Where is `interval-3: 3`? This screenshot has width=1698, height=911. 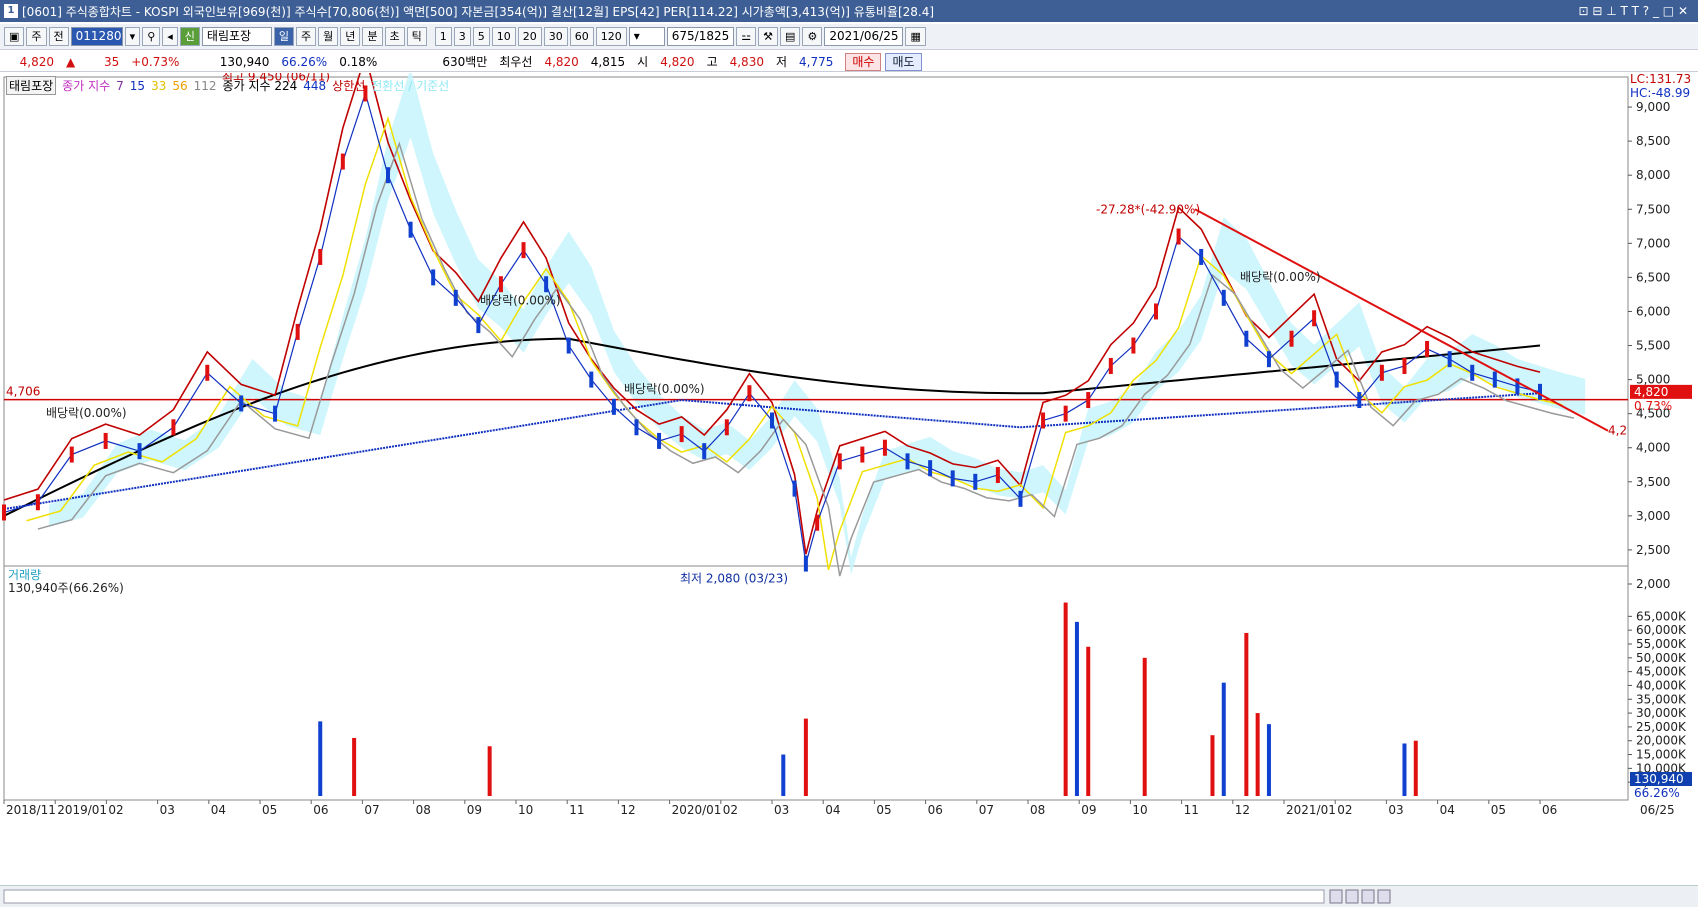 interval-3: 3 is located at coordinates (462, 36).